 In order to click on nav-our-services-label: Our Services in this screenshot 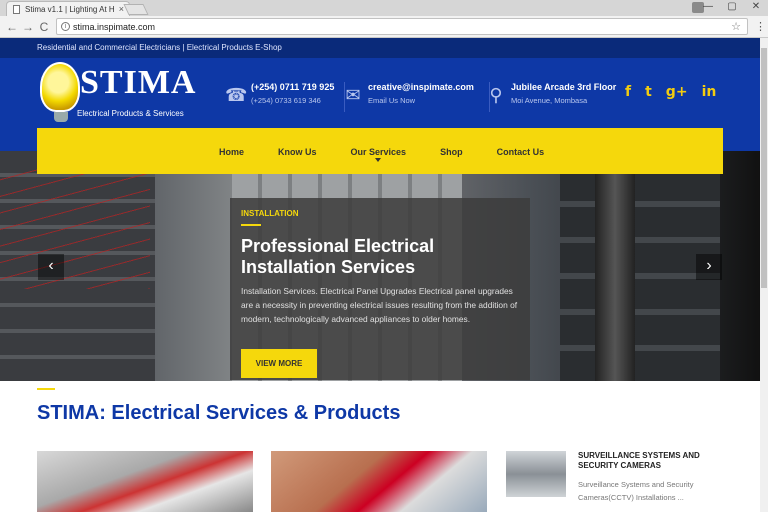, I will do `click(378, 152)`.